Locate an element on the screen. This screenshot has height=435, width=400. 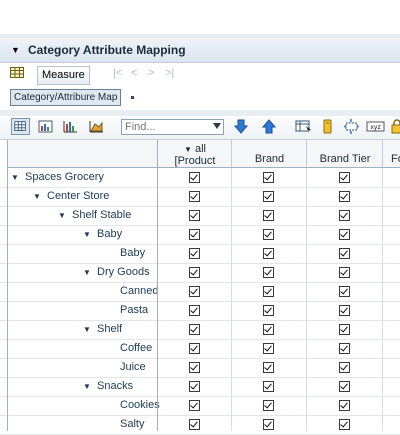
measure-button: Measure is located at coordinates (63, 75).